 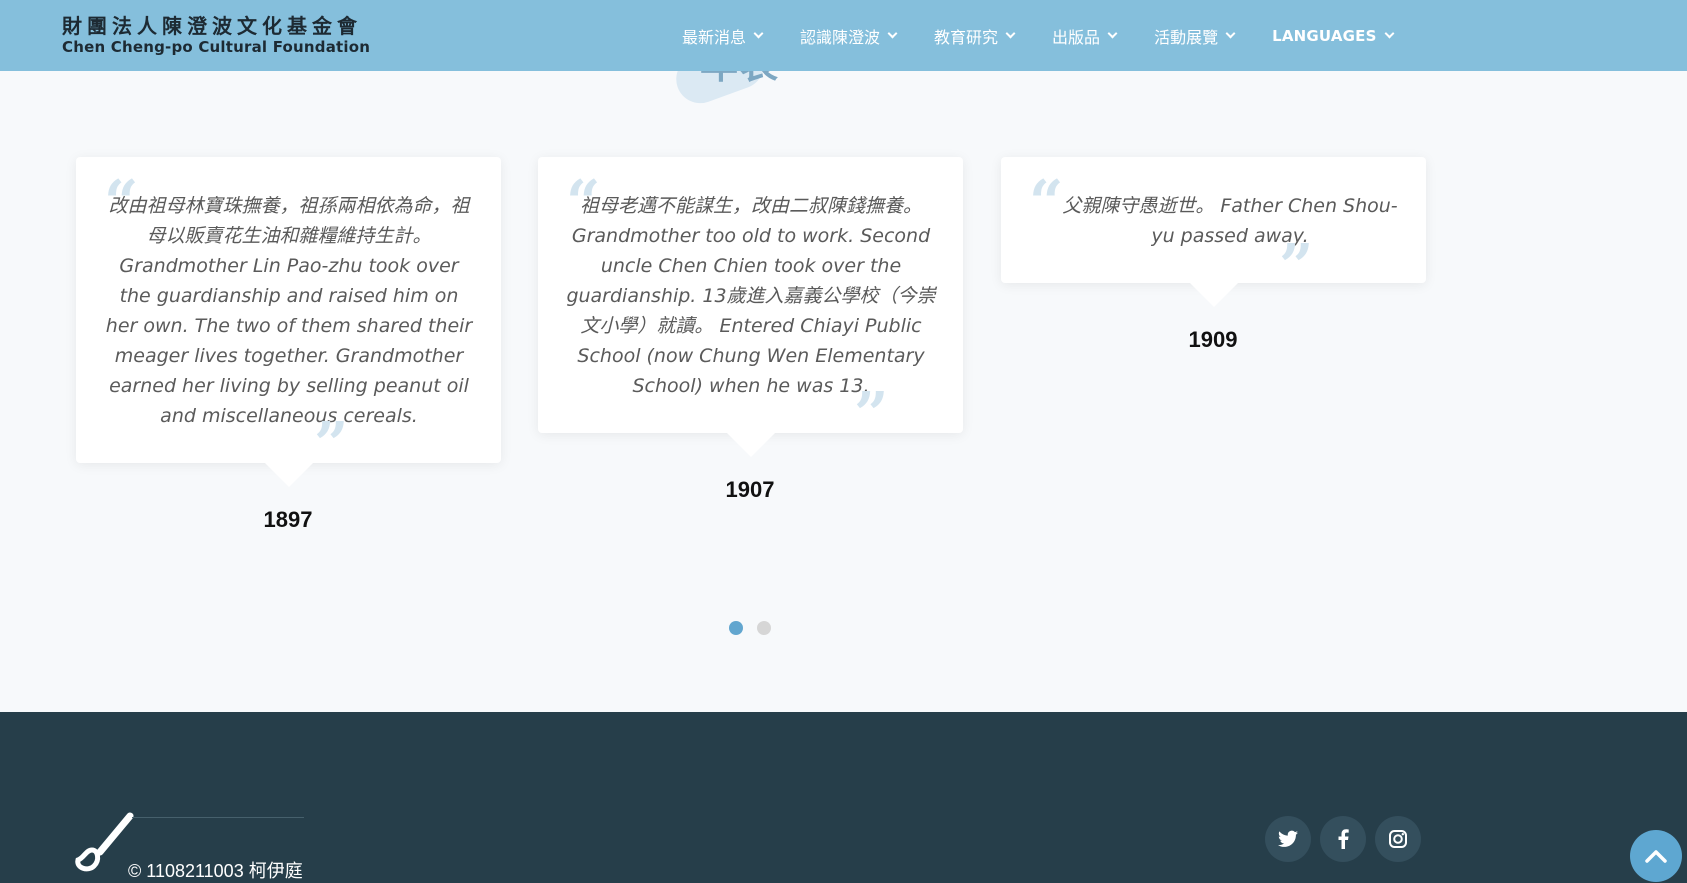 I want to click on chevron-up-icon, so click(x=1656, y=856).